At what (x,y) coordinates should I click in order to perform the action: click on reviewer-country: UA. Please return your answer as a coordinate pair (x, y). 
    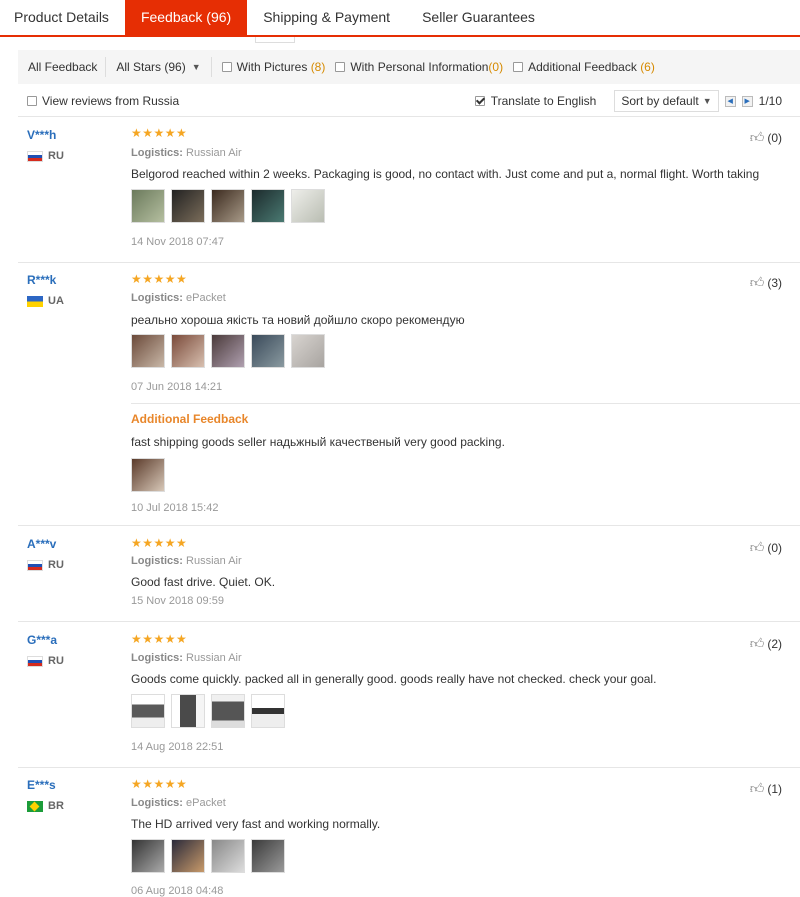
    Looking at the image, I should click on (45, 301).